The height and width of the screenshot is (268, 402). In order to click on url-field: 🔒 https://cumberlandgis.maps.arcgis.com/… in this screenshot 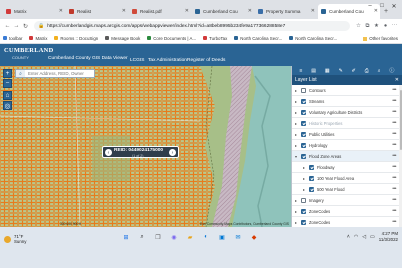, I will do `click(192, 26)`.